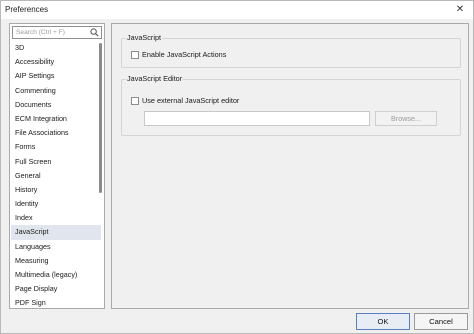 This screenshot has width=474, height=334. I want to click on sidebar-item-pdf-sign: PDF Sign, so click(56, 302).